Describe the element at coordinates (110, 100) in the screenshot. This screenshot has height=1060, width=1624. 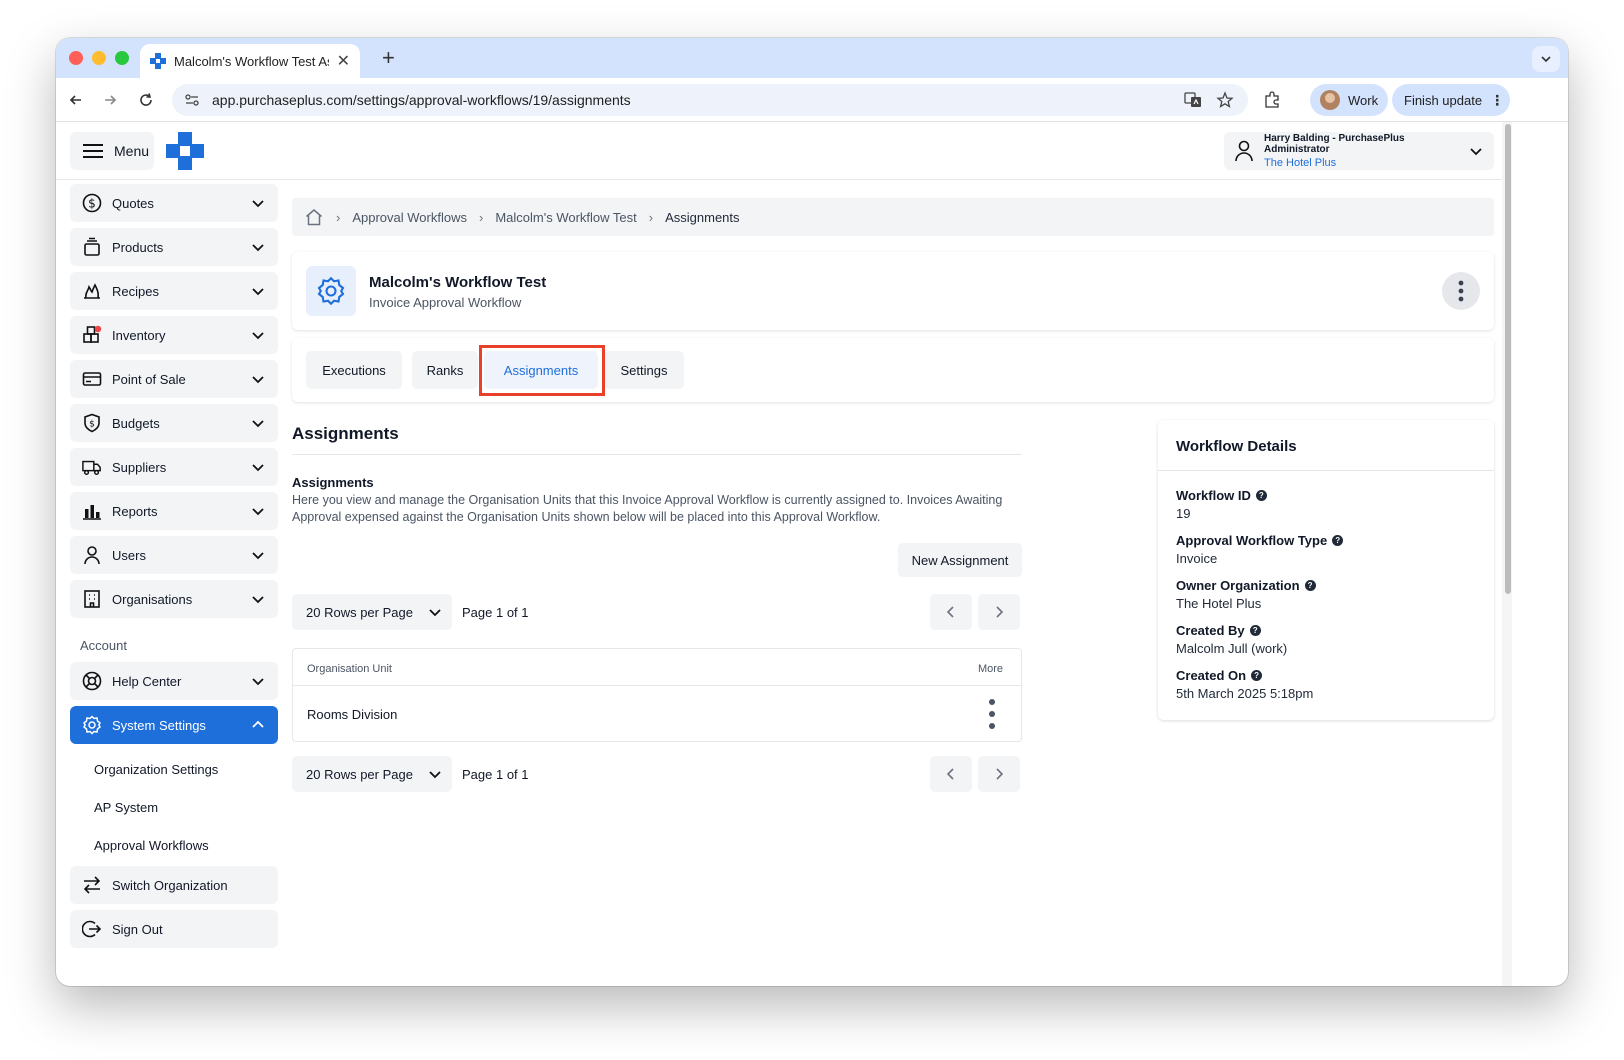
I see `forward-button` at that location.